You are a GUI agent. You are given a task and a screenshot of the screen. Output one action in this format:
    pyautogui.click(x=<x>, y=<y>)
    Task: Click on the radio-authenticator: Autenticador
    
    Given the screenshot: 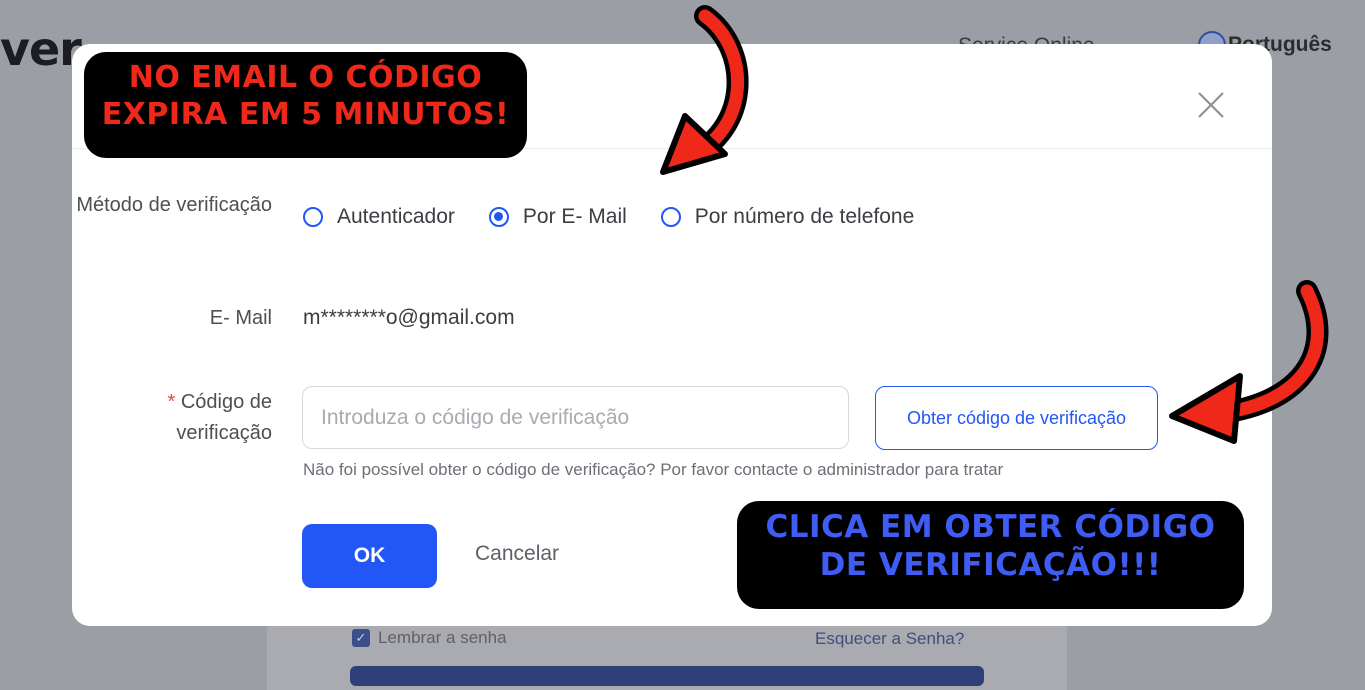 What is the action you would take?
    pyautogui.click(x=379, y=217)
    